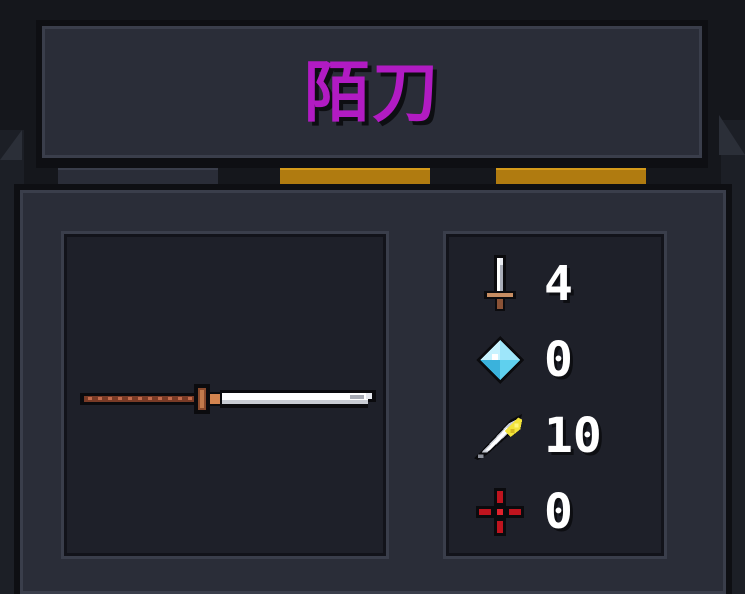  Describe the element at coordinates (500, 360) in the screenshot. I see `energy-crystal-icon` at that location.